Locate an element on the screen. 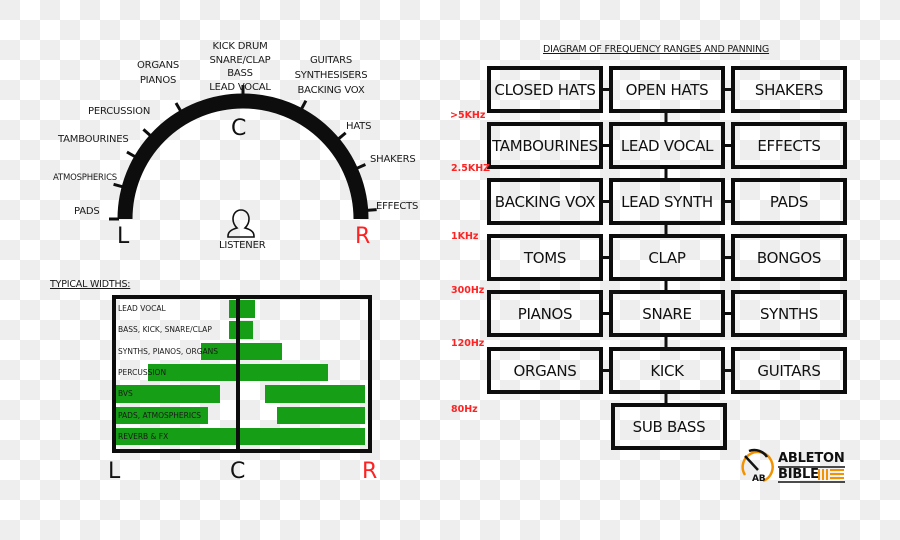 The height and width of the screenshot is (540, 900). ableton-bible-logo is located at coordinates (793, 465).